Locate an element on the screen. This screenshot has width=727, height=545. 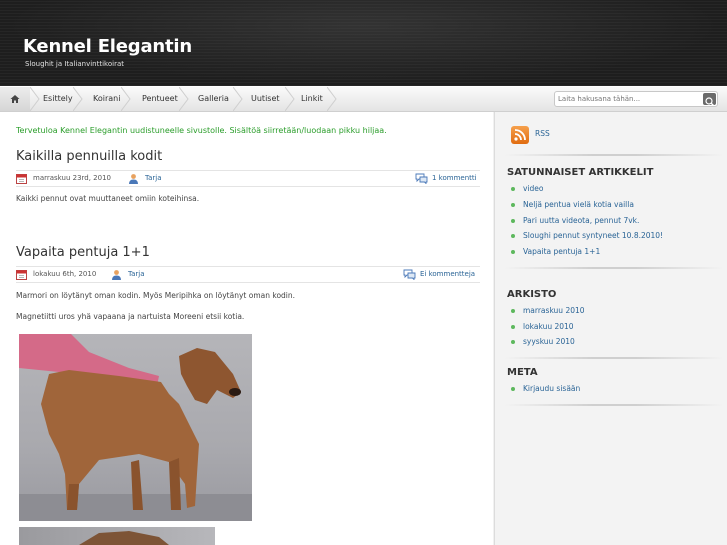
home-icon is located at coordinates (15, 99).